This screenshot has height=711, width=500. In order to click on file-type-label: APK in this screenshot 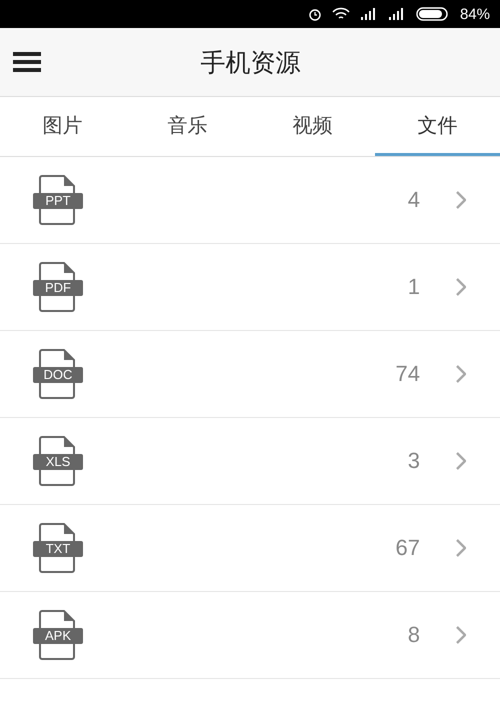, I will do `click(58, 636)`.